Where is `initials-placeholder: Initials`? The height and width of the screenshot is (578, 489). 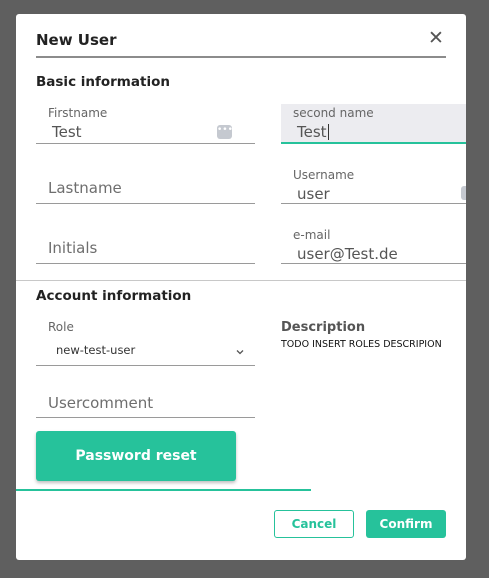
initials-placeholder: Initials is located at coordinates (73, 248).